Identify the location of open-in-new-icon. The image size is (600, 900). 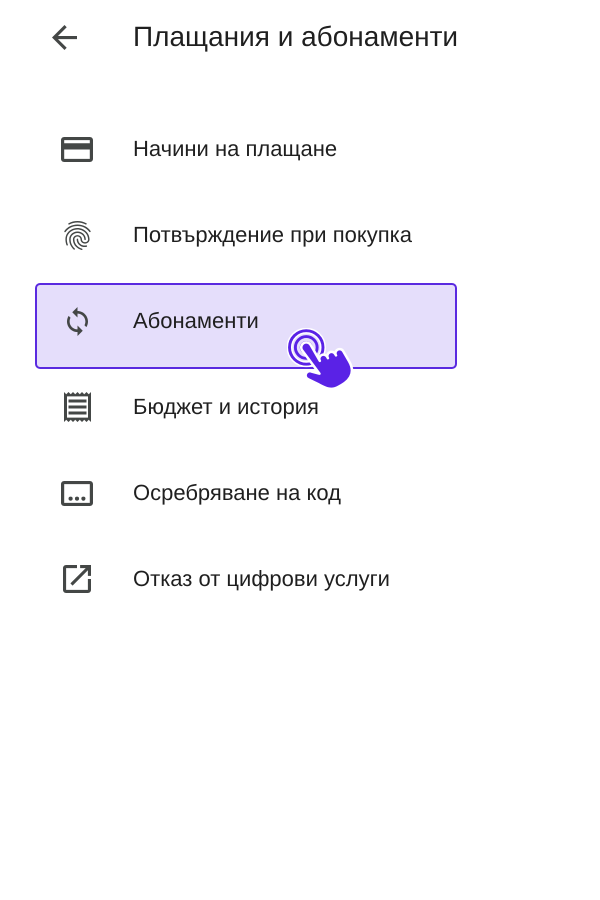
(77, 579).